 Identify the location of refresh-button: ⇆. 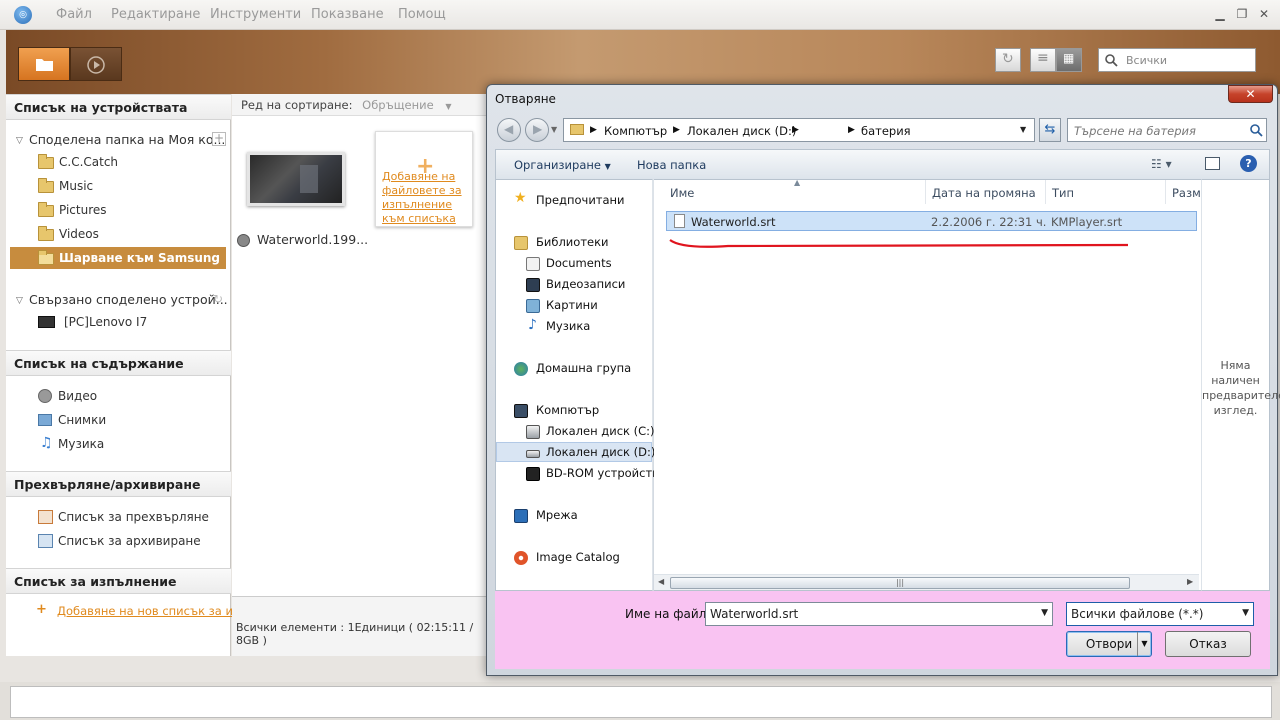
(1050, 130).